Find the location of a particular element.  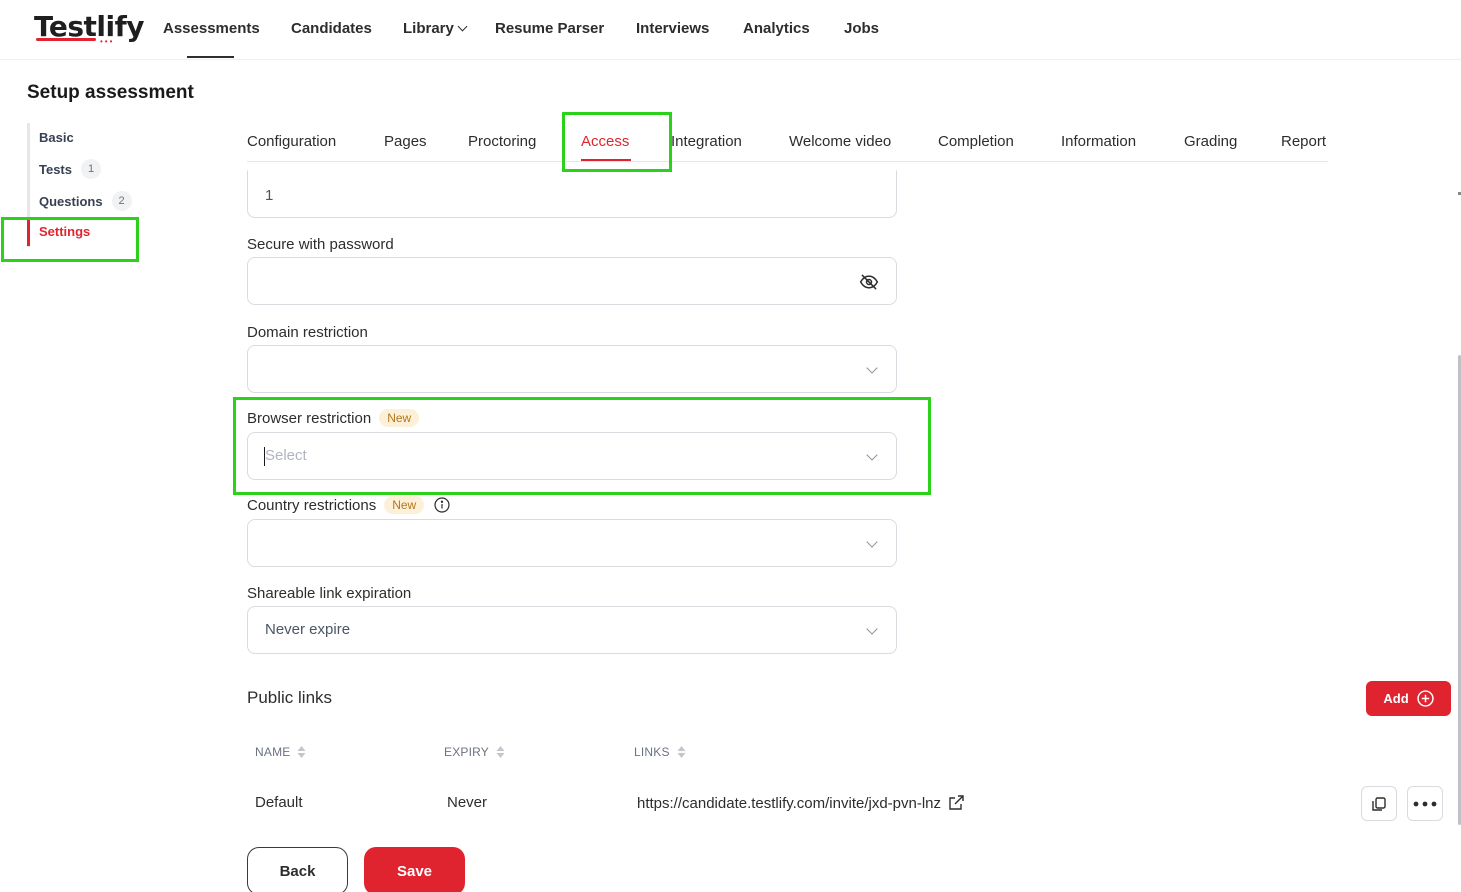

add-button-label: Add is located at coordinates (1396, 698).